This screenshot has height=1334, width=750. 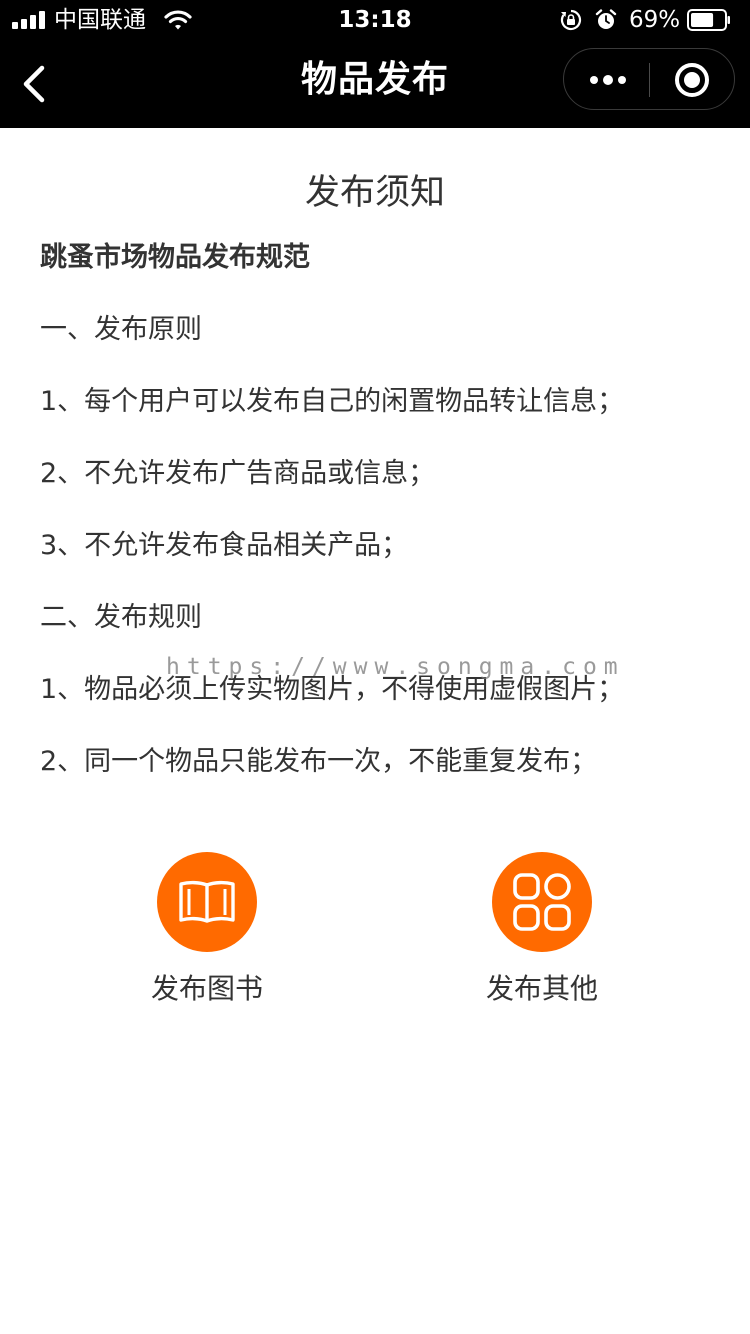 I want to click on alarm-icon, so click(x=606, y=19).